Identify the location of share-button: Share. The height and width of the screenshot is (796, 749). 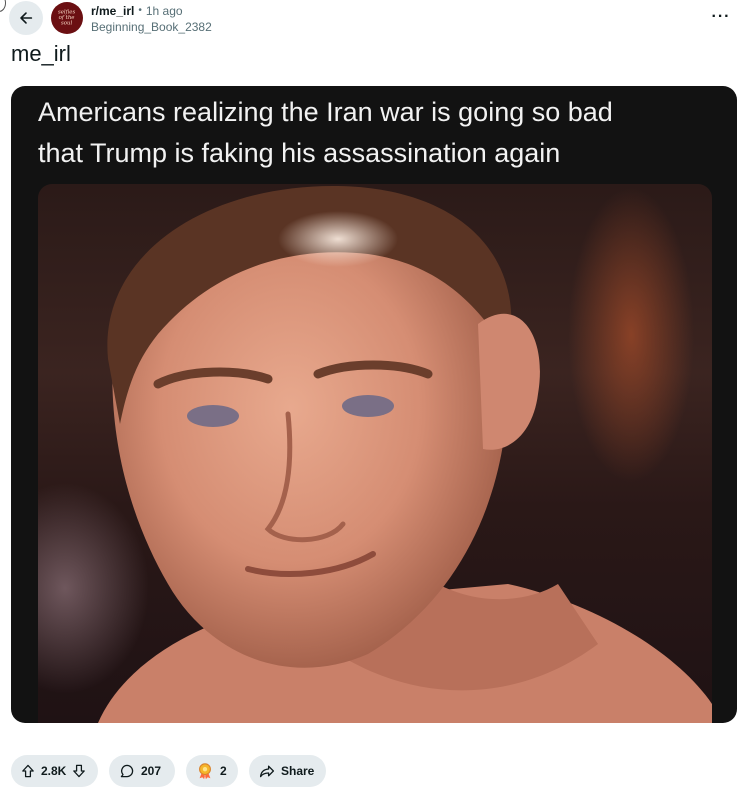
(287, 771).